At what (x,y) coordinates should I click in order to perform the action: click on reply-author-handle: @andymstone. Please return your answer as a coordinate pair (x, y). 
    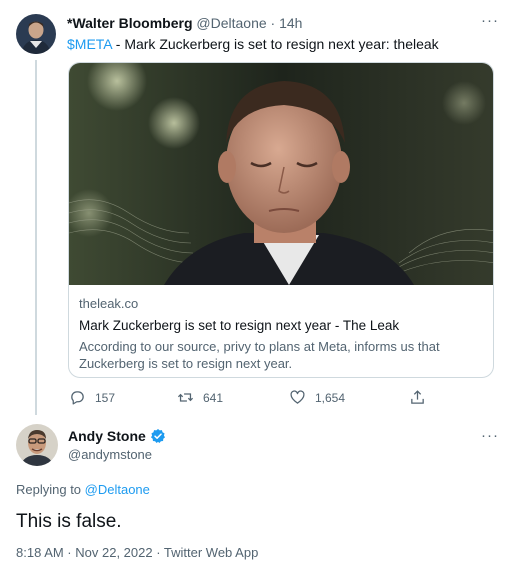
    Looking at the image, I should click on (110, 454).